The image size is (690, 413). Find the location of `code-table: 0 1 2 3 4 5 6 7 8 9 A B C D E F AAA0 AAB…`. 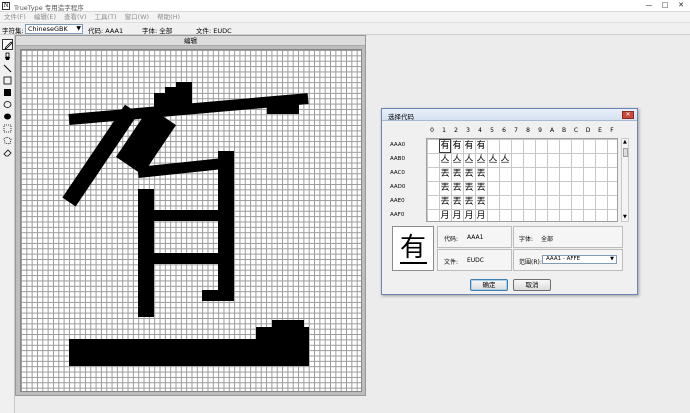

code-table: 0 1 2 3 4 5 6 7 8 9 A B C D E F AAA0 AAB… is located at coordinates (510, 177).